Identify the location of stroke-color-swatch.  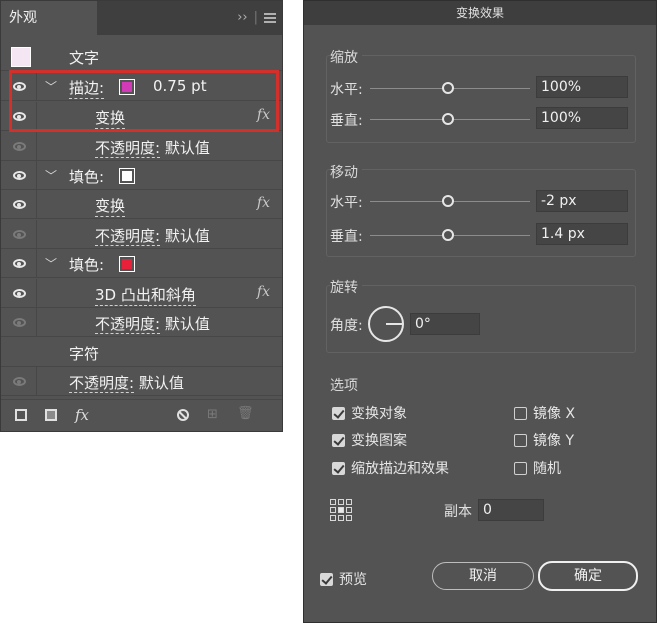
(127, 87).